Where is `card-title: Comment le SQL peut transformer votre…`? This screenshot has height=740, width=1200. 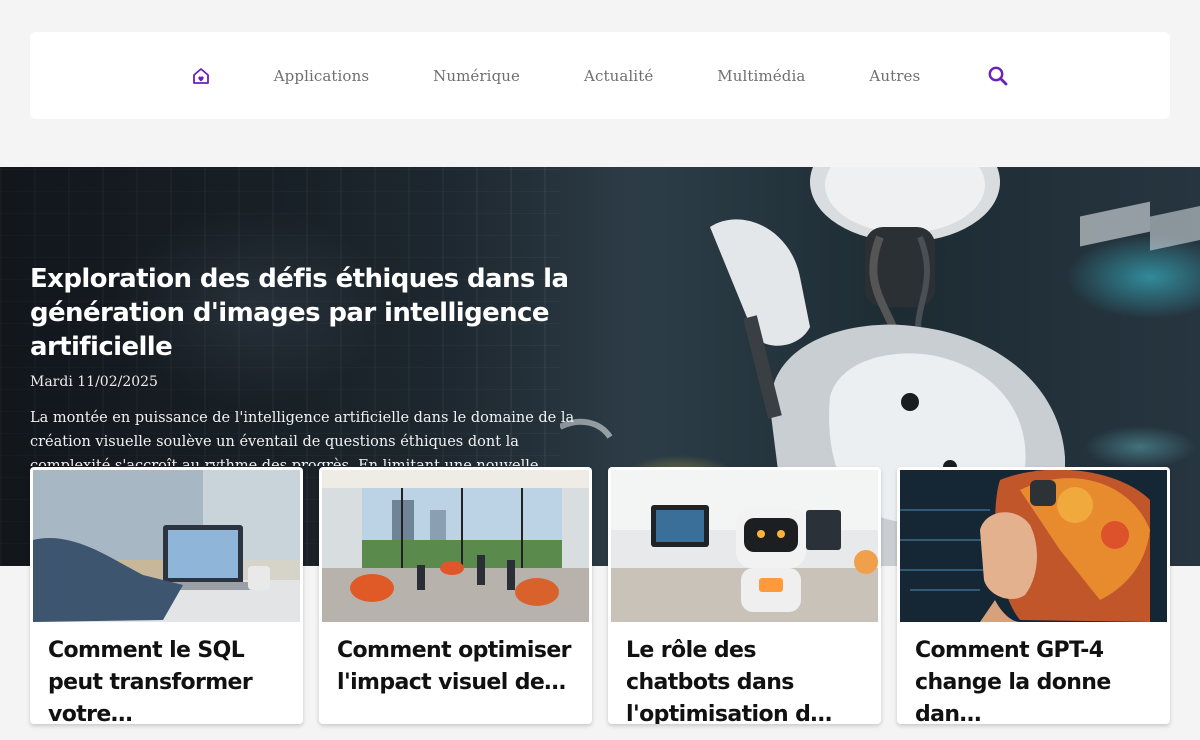
card-title: Comment le SQL peut transformer votre… is located at coordinates (168, 679).